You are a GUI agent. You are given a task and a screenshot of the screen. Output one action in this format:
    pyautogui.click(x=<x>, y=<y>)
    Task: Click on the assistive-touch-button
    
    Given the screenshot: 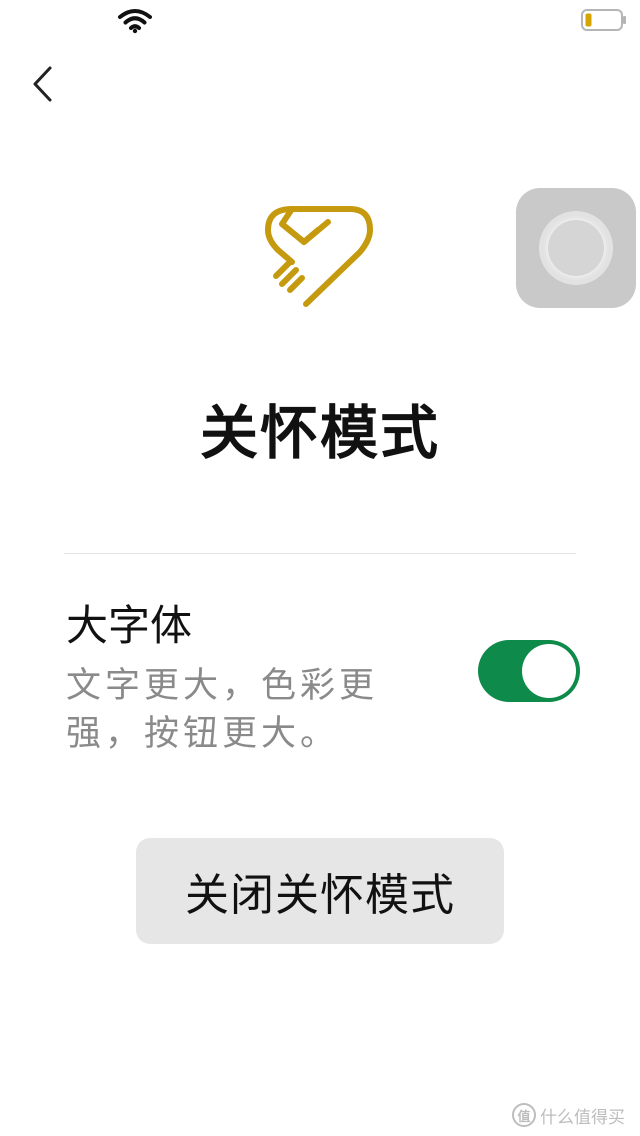 What is the action you would take?
    pyautogui.click(x=576, y=248)
    